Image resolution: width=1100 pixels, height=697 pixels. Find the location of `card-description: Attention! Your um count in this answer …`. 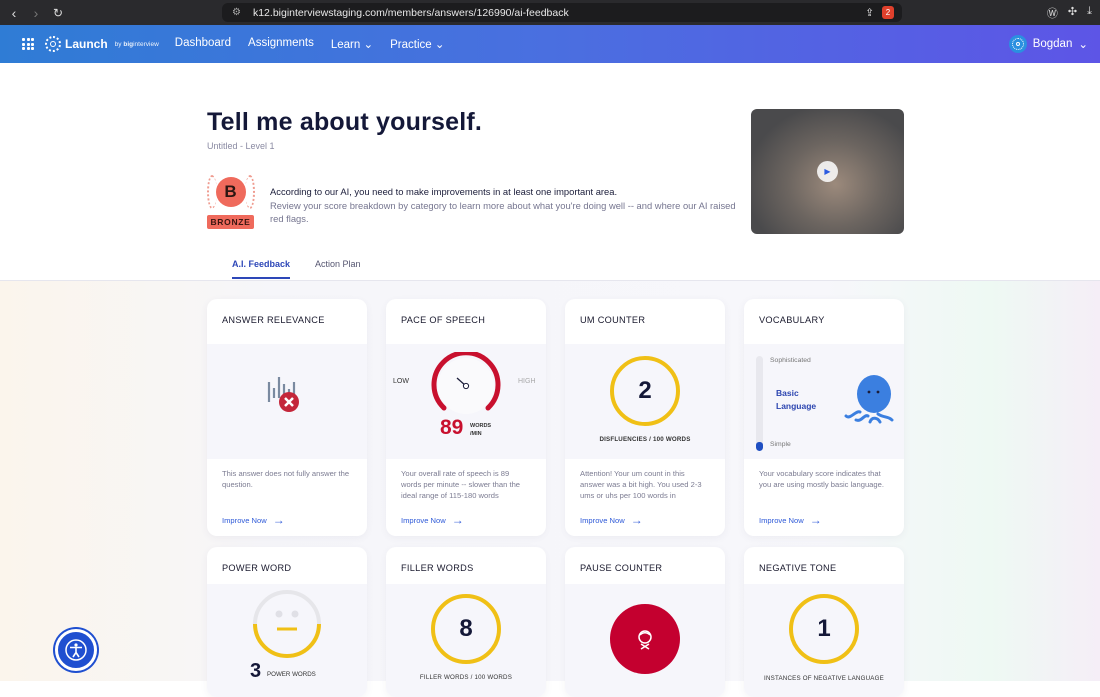

card-description: Attention! Your um count in this answer … is located at coordinates (641, 485).